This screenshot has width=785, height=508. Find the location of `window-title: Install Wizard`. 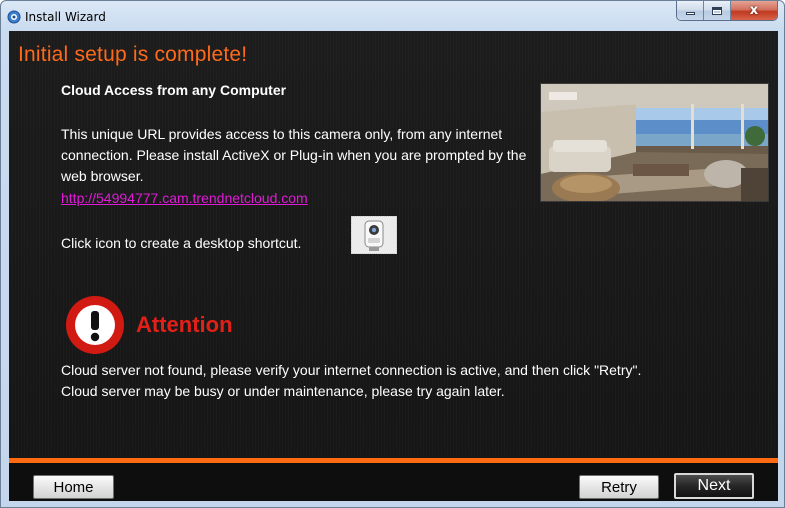

window-title: Install Wizard is located at coordinates (65, 17).